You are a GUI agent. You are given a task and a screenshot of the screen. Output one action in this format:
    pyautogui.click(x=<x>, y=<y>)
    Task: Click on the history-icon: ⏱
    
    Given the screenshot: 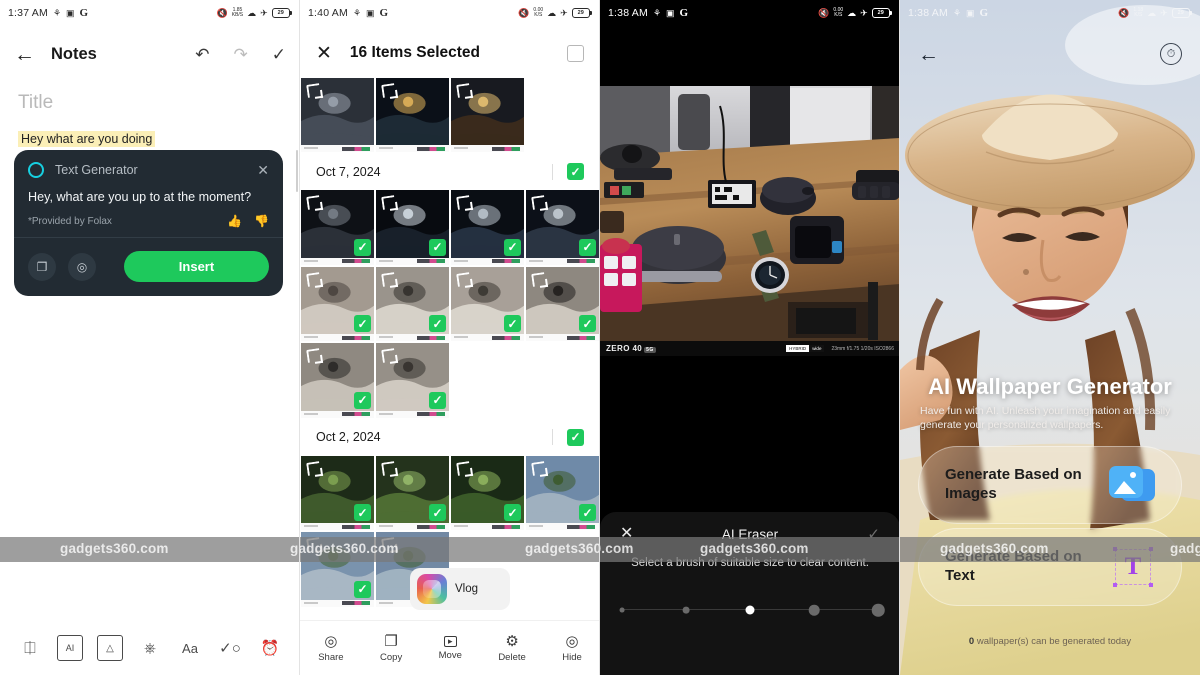 What is the action you would take?
    pyautogui.click(x=1171, y=54)
    